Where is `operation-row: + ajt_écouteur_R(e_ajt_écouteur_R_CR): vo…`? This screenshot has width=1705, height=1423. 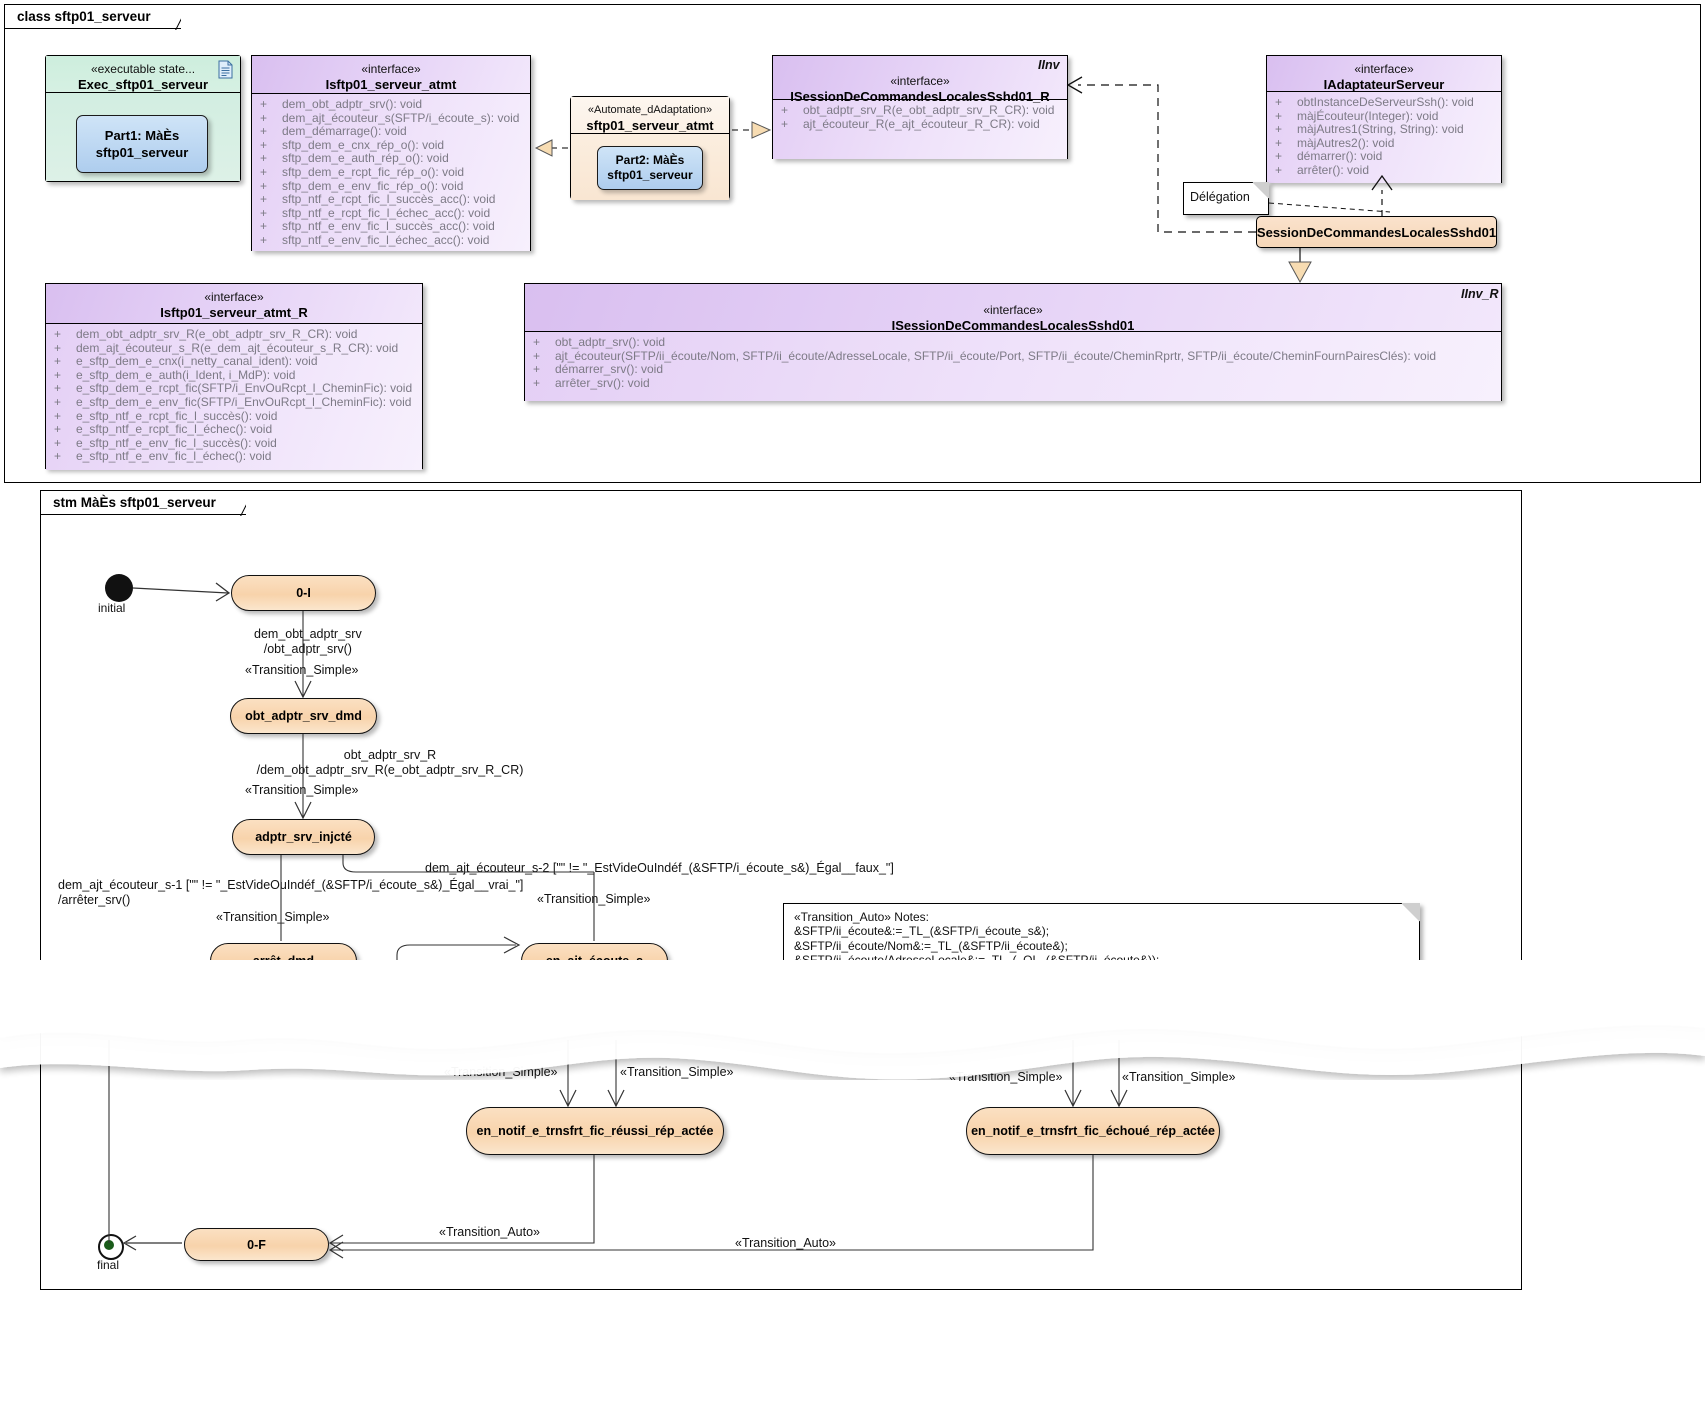 operation-row: + ajt_écouteur_R(e_ajt_écouteur_R_CR): vo… is located at coordinates (910, 123).